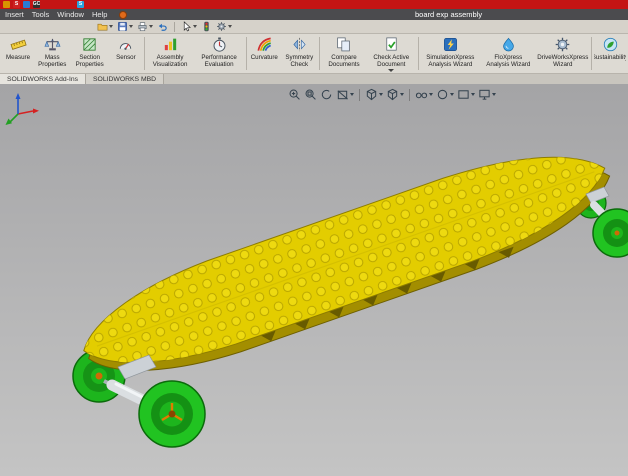 The height and width of the screenshot is (476, 628). I want to click on ribbon-button-label: Performance Evaluation, so click(219, 61).